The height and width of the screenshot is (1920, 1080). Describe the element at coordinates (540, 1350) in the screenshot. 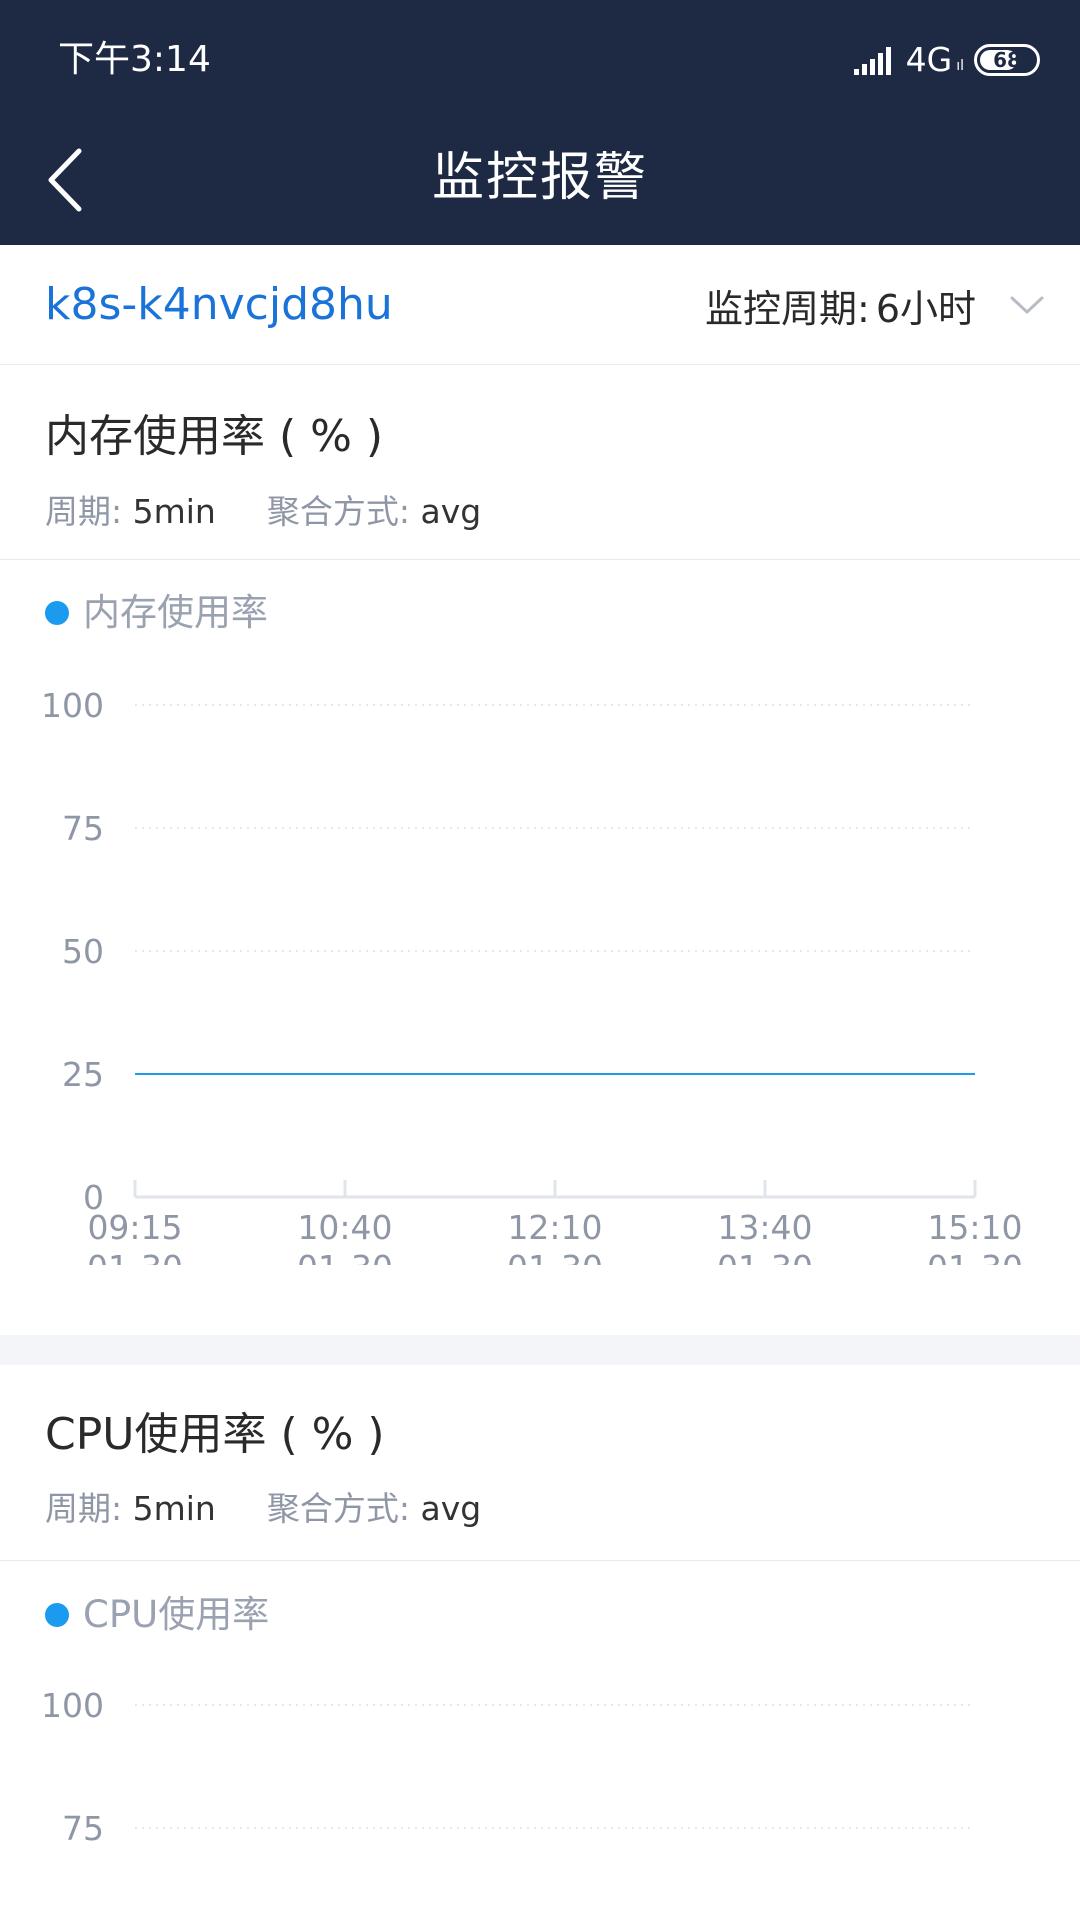

I see `section-separator` at that location.